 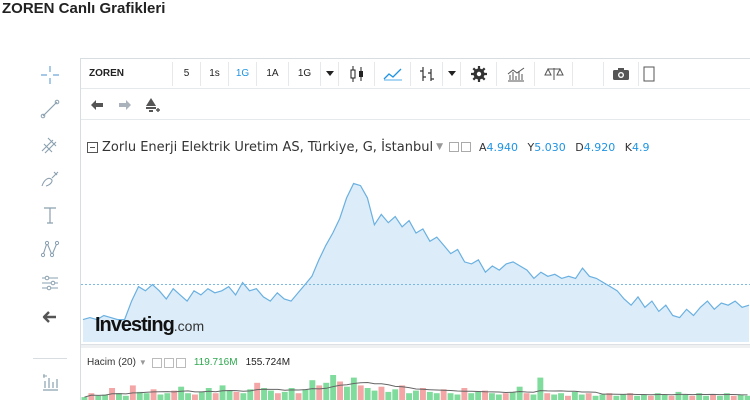 What do you see at coordinates (452, 73) in the screenshot?
I see `chart-type-dropdown-icon` at bounding box center [452, 73].